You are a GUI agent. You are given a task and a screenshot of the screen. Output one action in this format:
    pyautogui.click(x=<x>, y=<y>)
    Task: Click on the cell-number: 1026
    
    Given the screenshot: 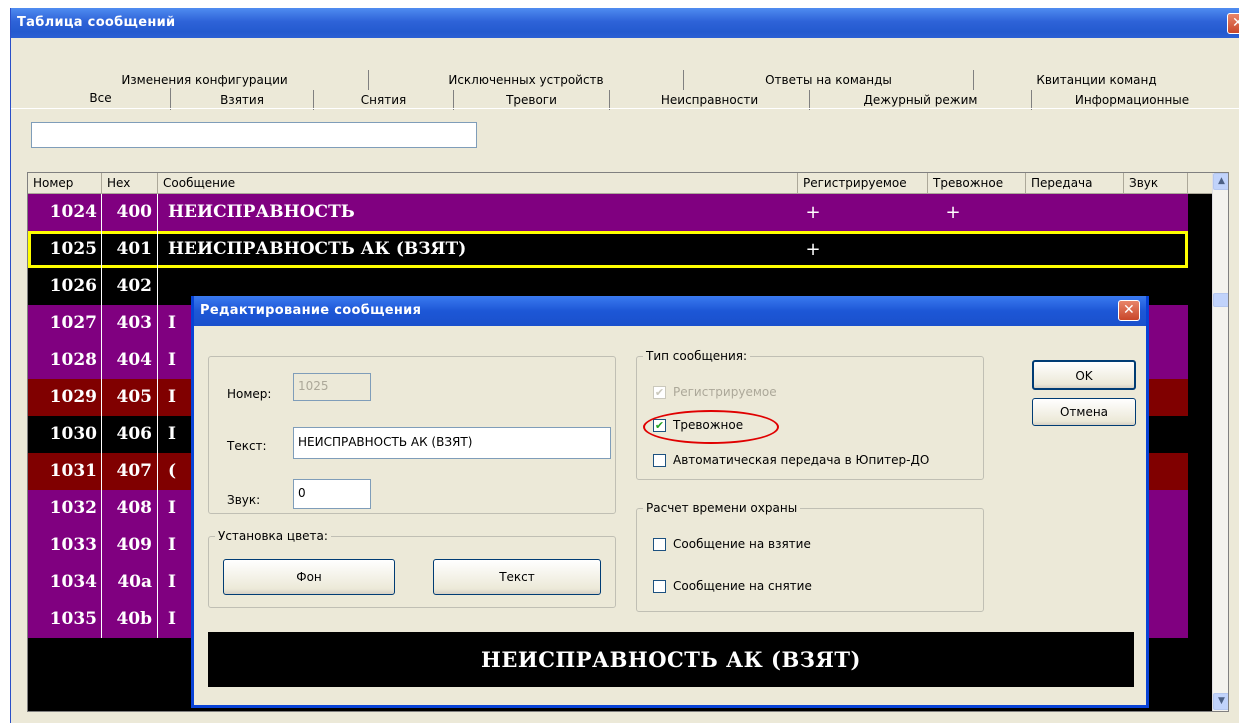 What is the action you would take?
    pyautogui.click(x=65, y=286)
    